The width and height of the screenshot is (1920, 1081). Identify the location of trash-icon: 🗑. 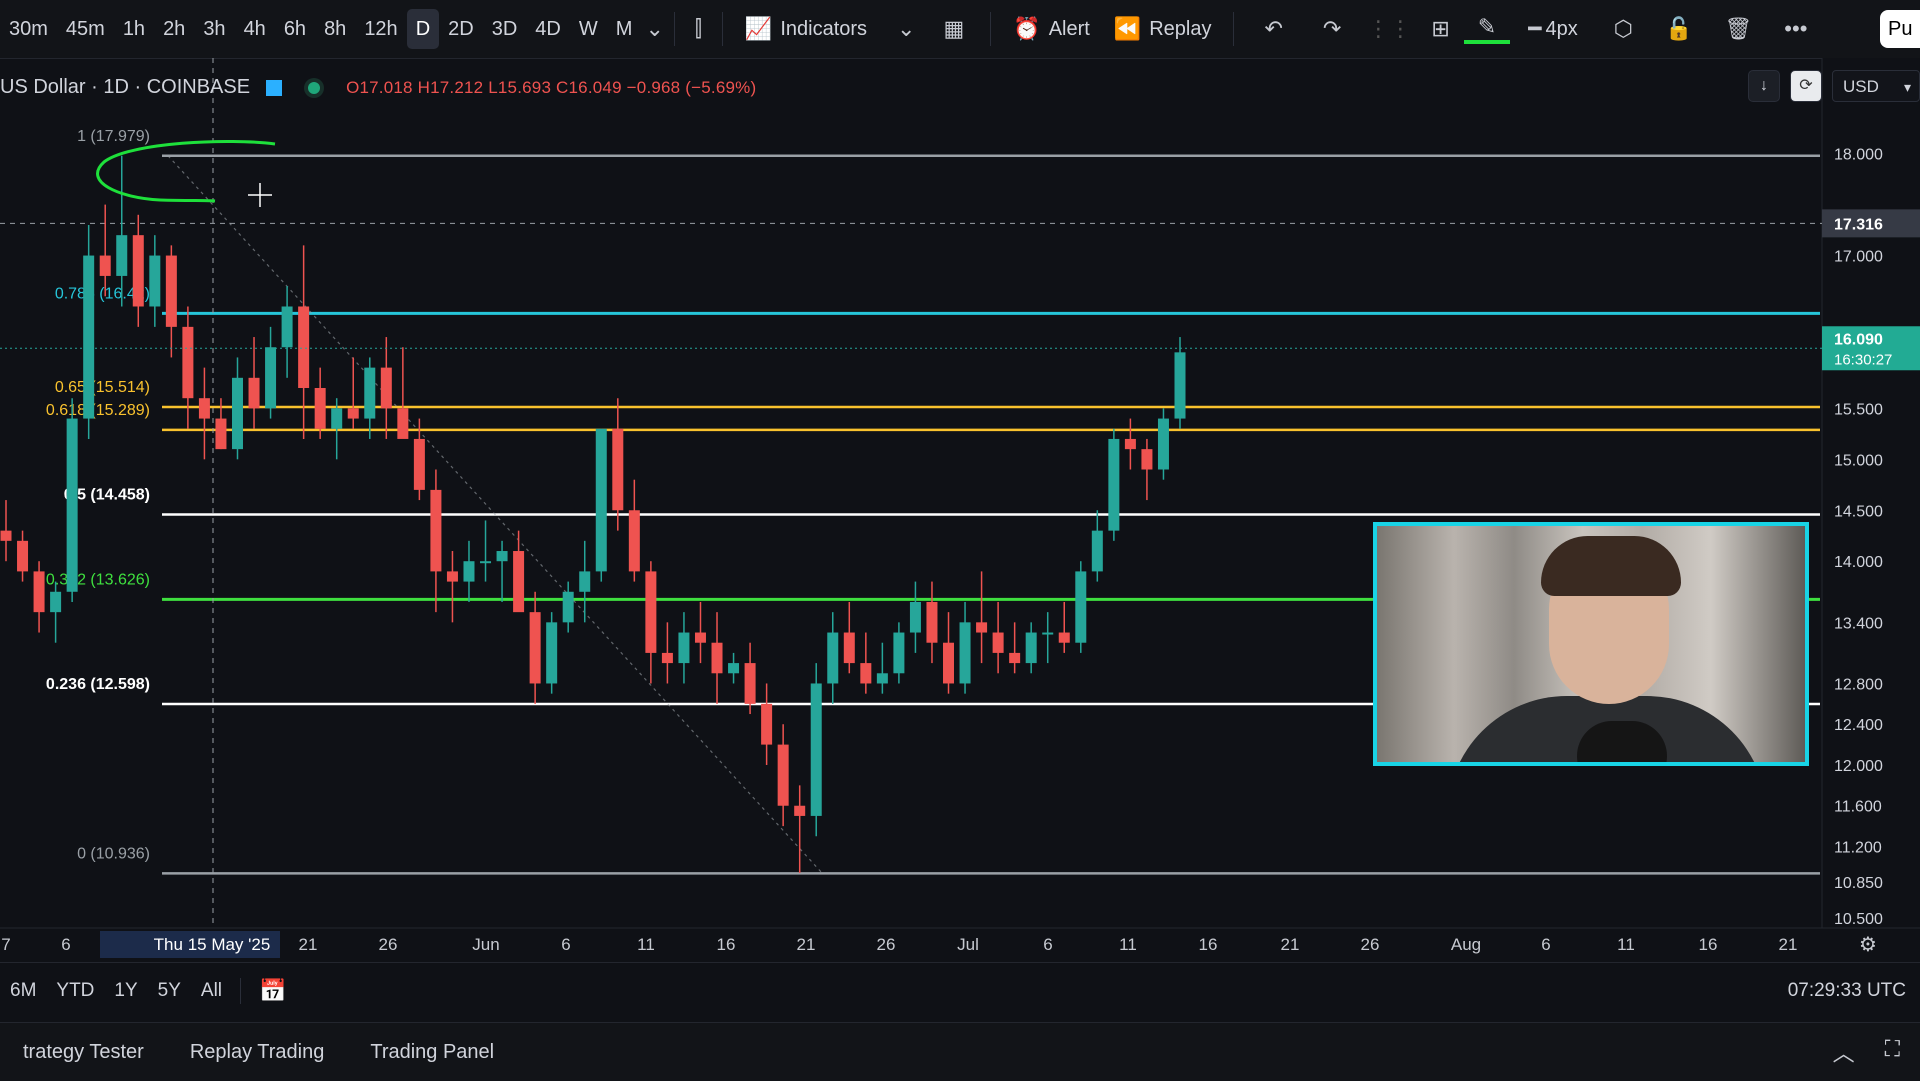
(1738, 29).